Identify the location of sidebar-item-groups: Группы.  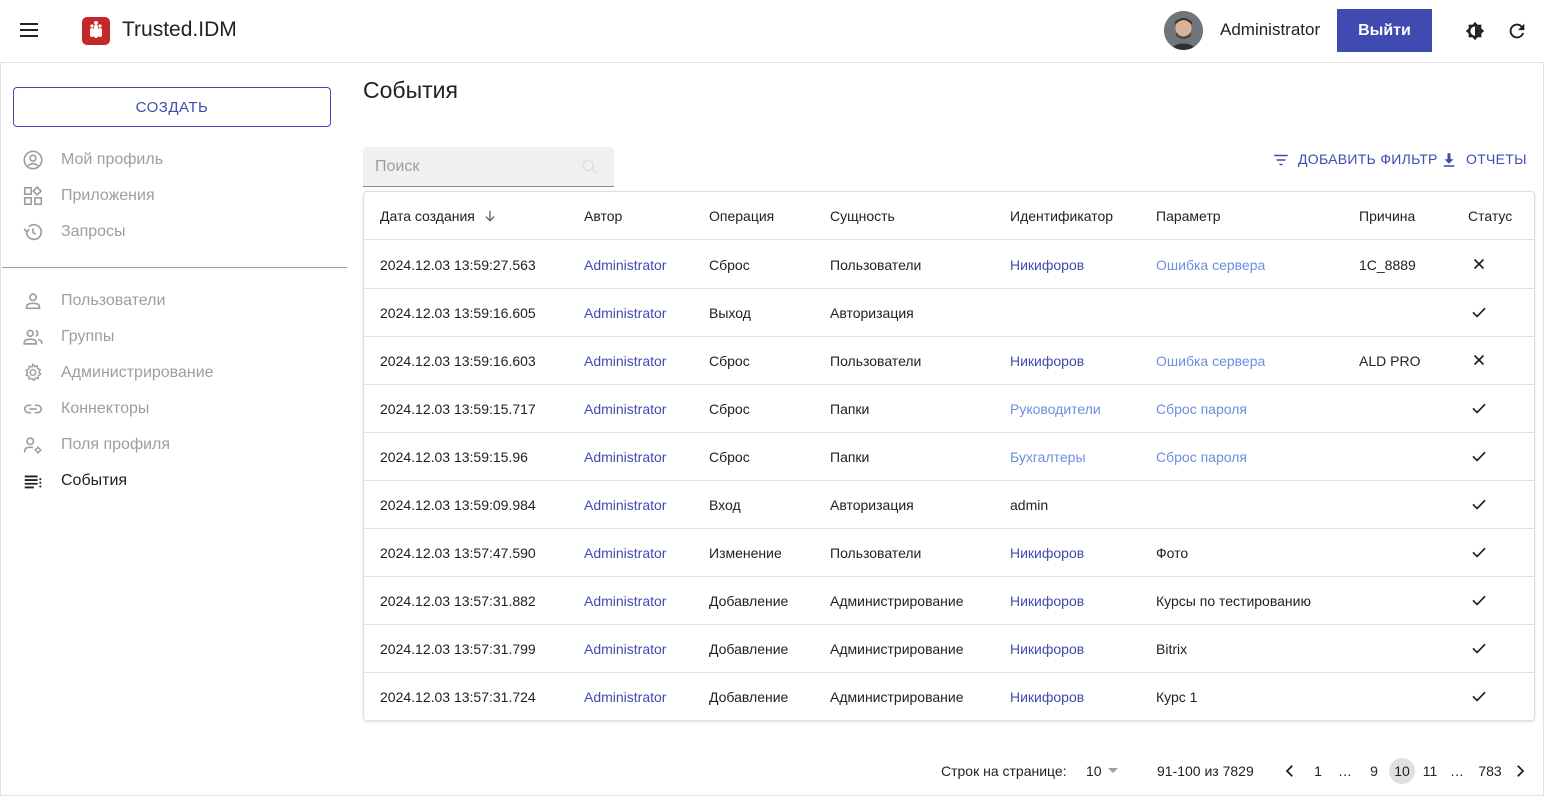
(173, 337).